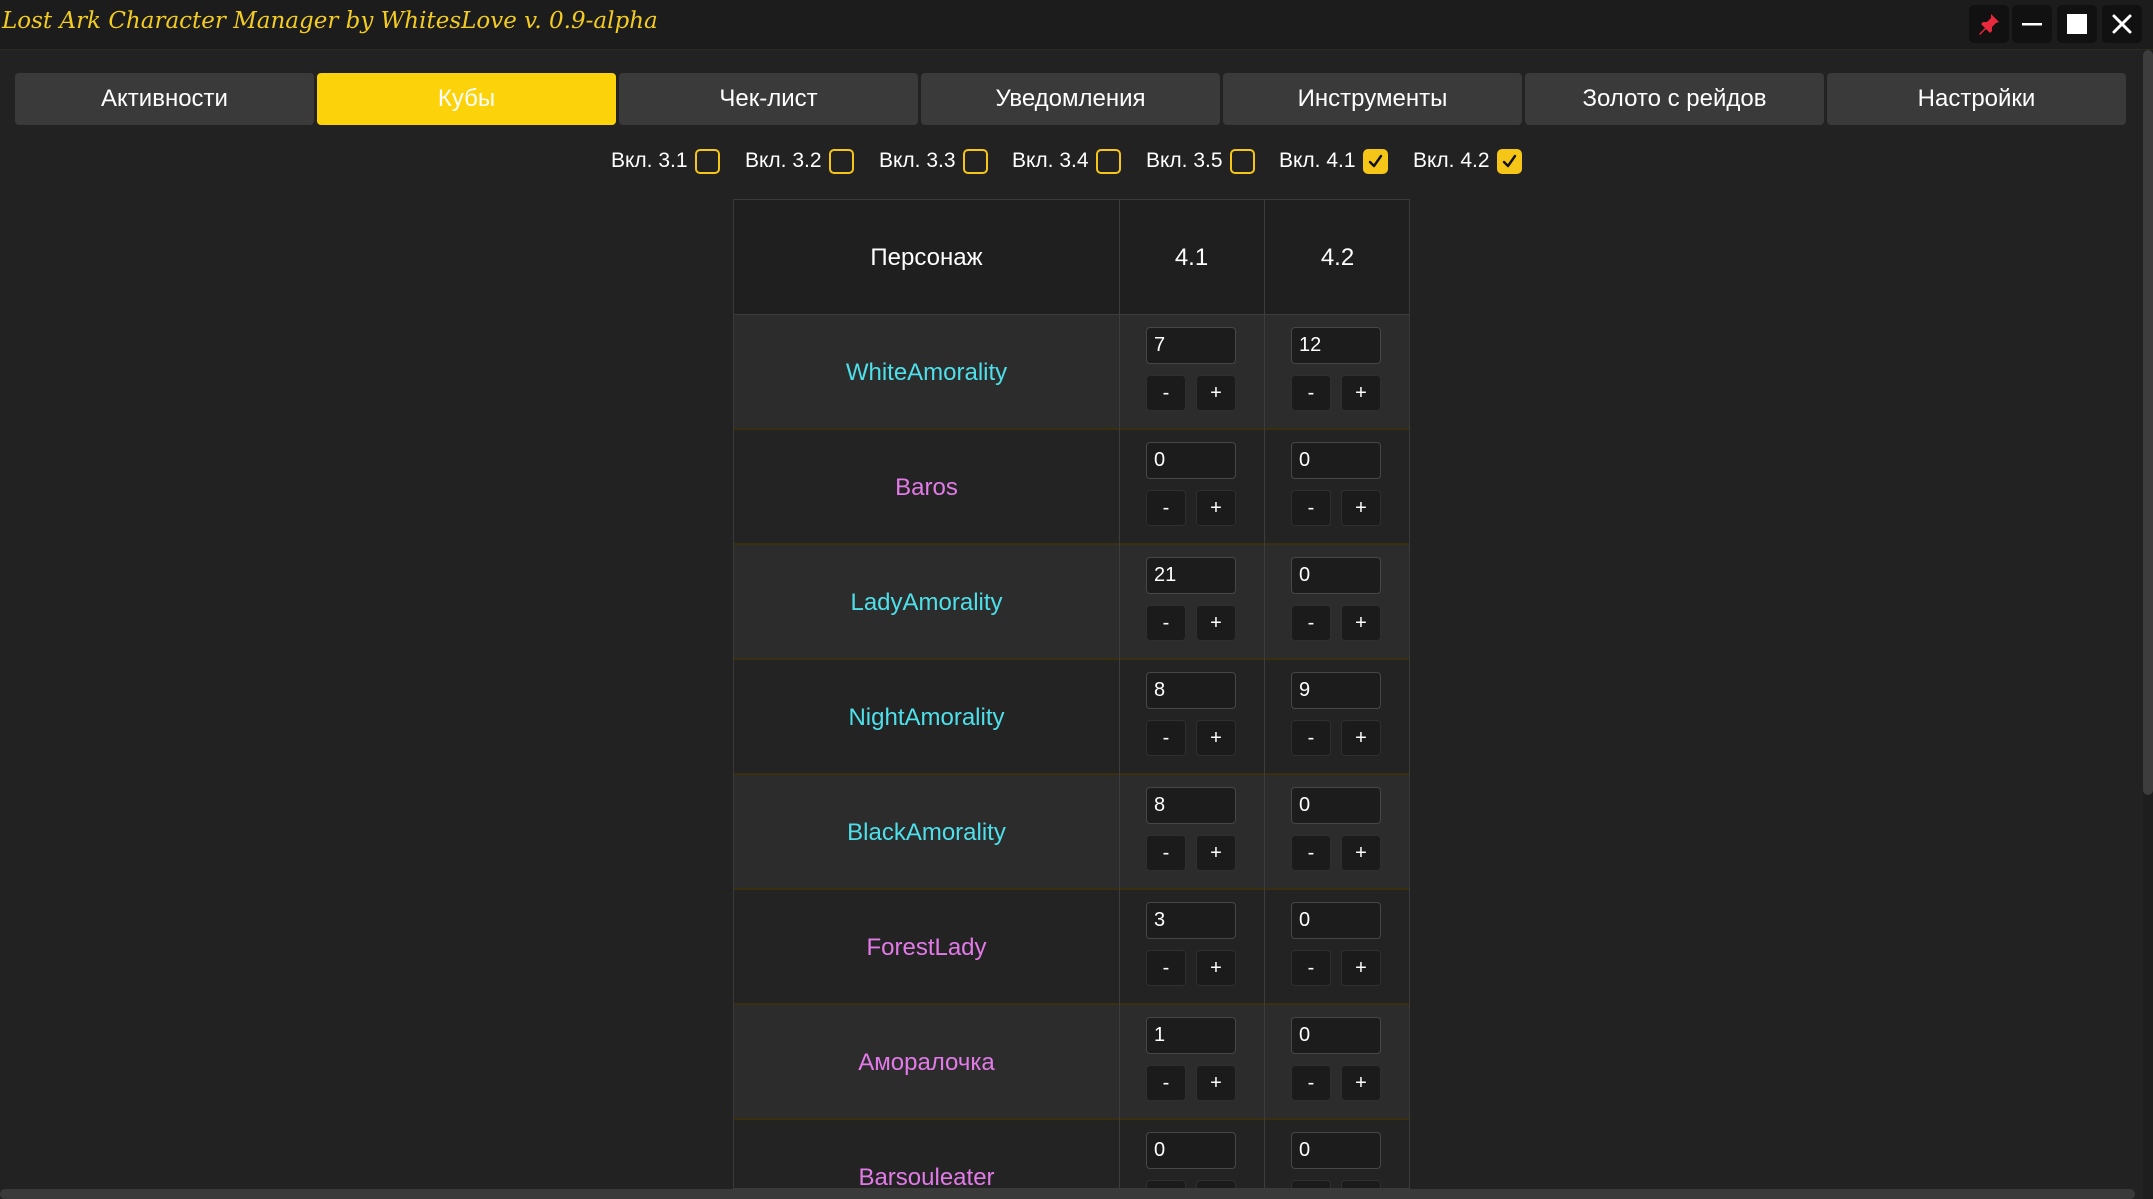  What do you see at coordinates (926, 372) in the screenshot?
I see `character-name: WhiteAmorality` at bounding box center [926, 372].